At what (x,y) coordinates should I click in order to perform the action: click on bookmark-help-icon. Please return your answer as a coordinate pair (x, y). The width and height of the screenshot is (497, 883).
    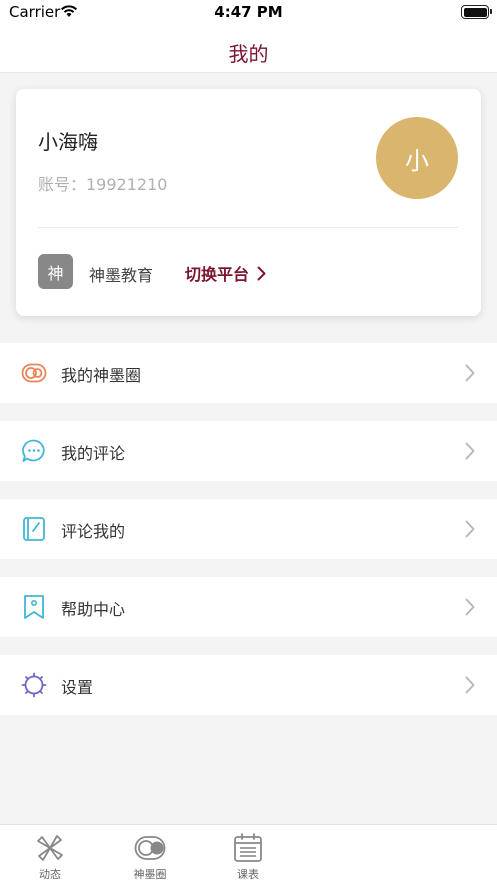
    Looking at the image, I should click on (34, 607).